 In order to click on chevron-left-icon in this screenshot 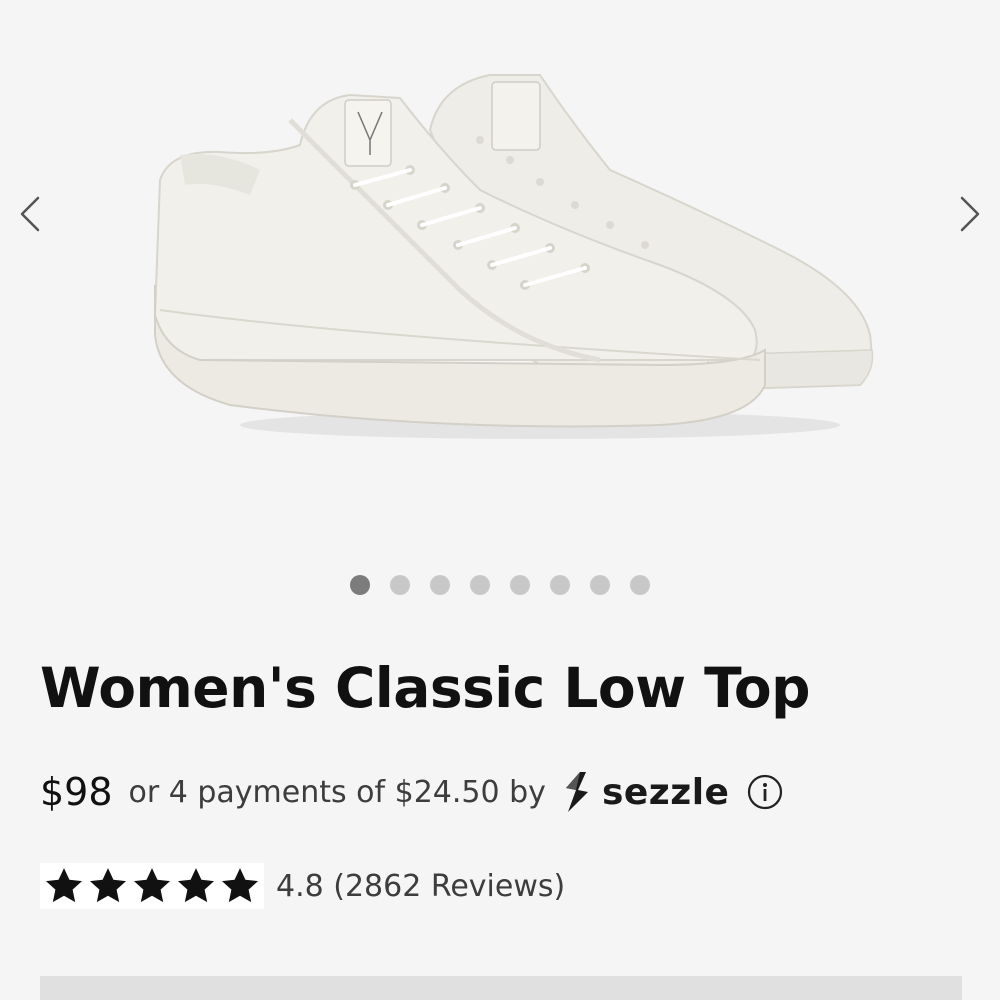, I will do `click(30, 214)`.